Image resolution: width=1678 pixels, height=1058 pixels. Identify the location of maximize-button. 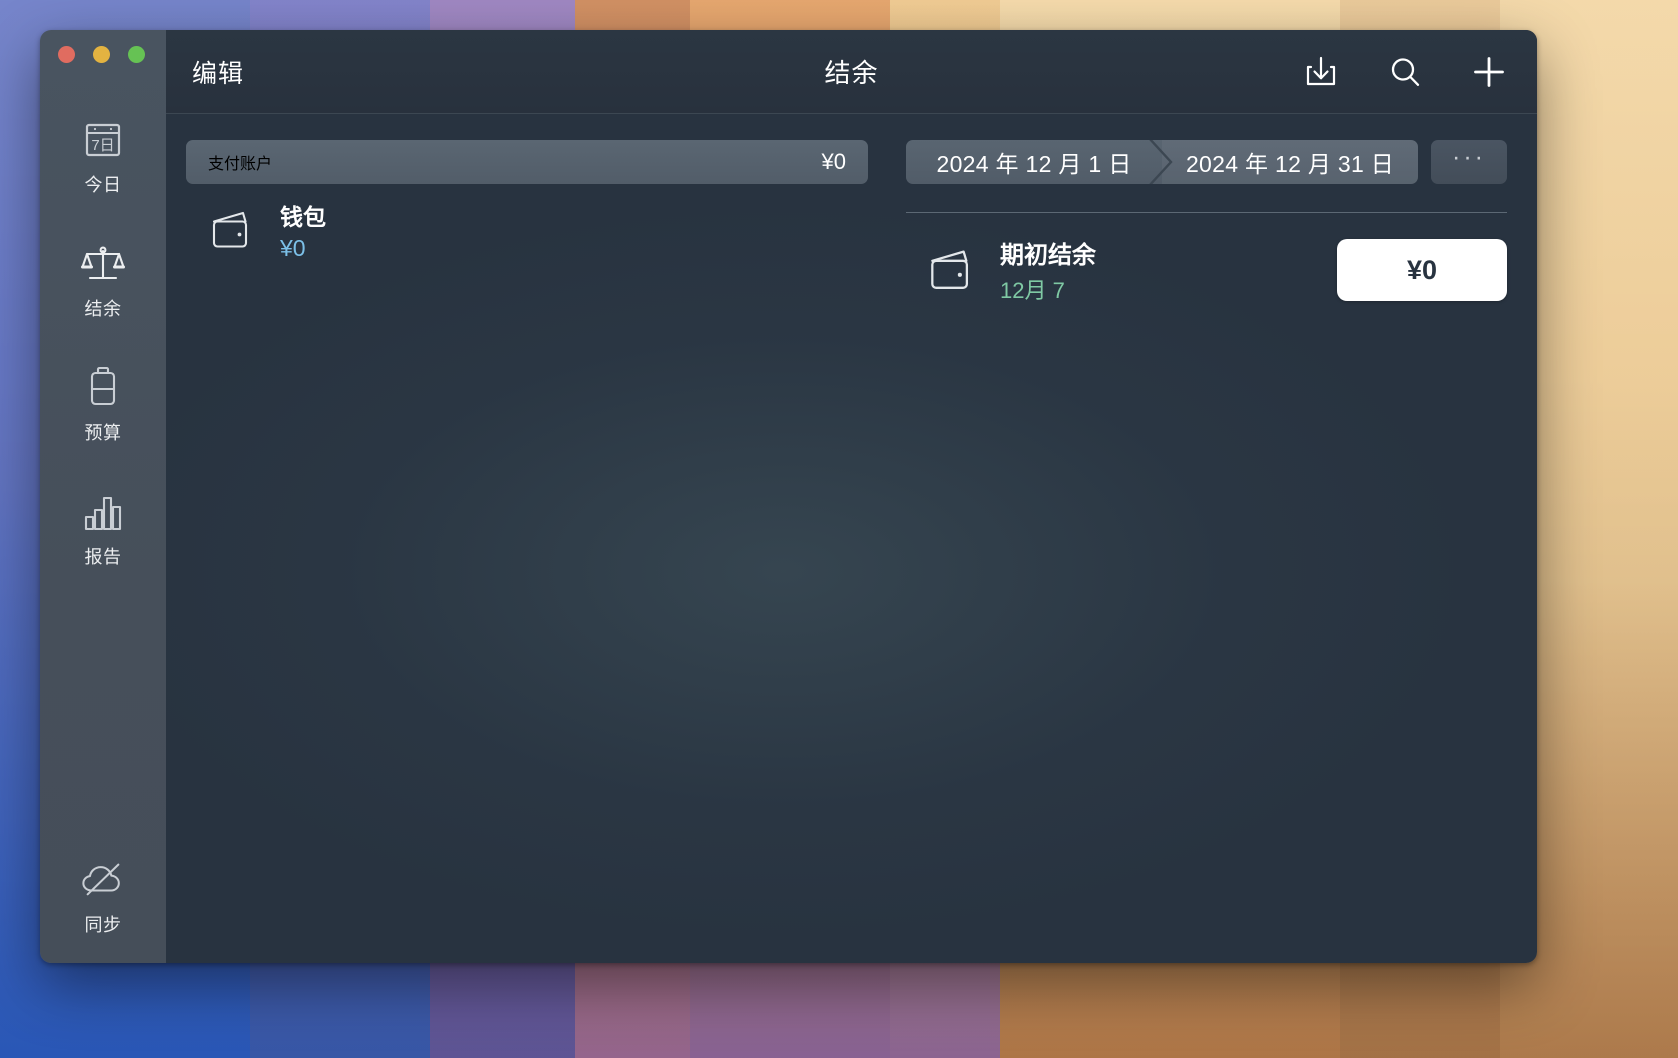
(136, 54).